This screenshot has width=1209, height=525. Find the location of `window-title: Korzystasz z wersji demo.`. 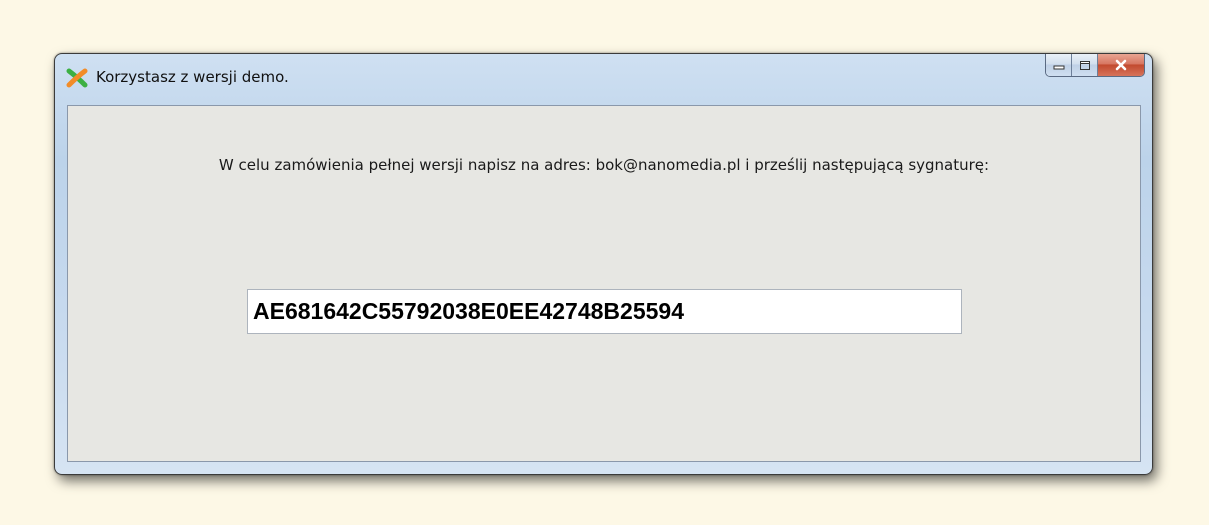

window-title: Korzystasz z wersji demo. is located at coordinates (192, 77).